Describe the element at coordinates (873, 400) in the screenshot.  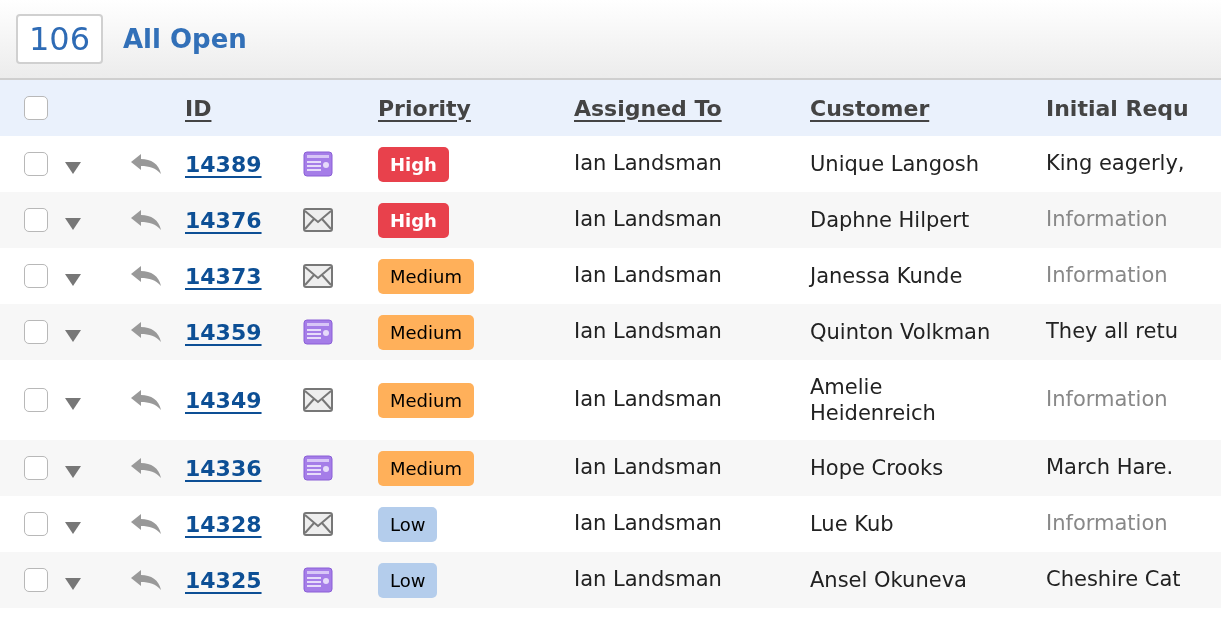
I see `table-cell-text: Amelie Heidenreich` at that location.